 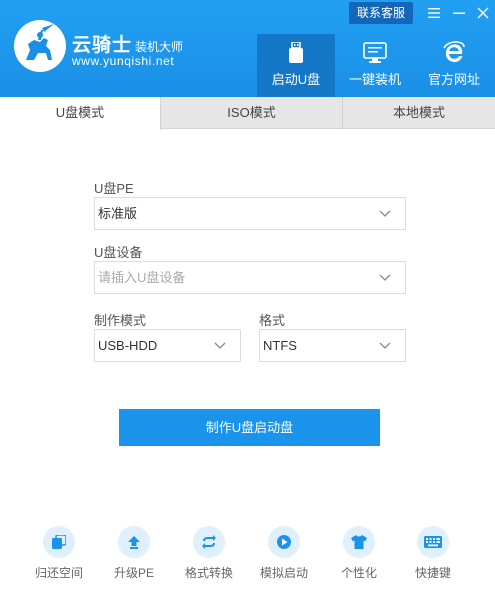 I want to click on nav-official-site: 官方网址, so click(x=454, y=65).